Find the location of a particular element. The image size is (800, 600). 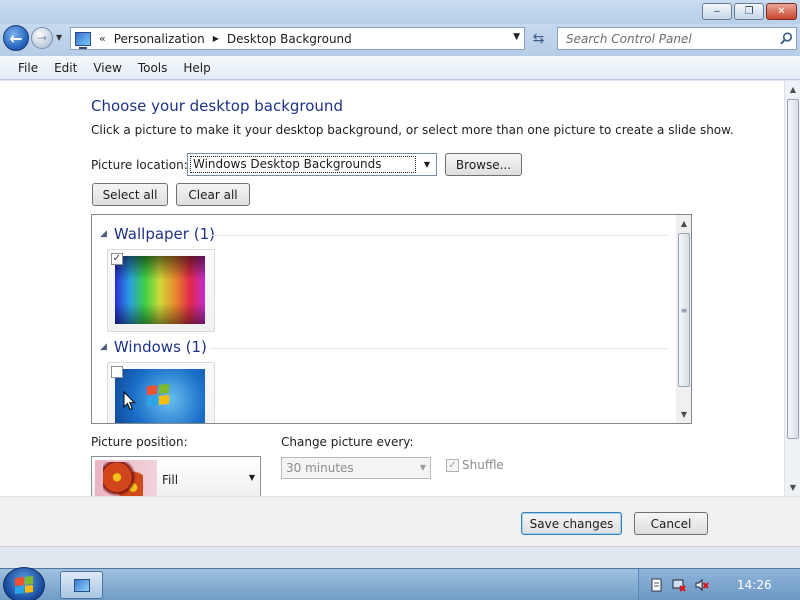

breadcrumb-overflow-chevron: « is located at coordinates (102, 38).